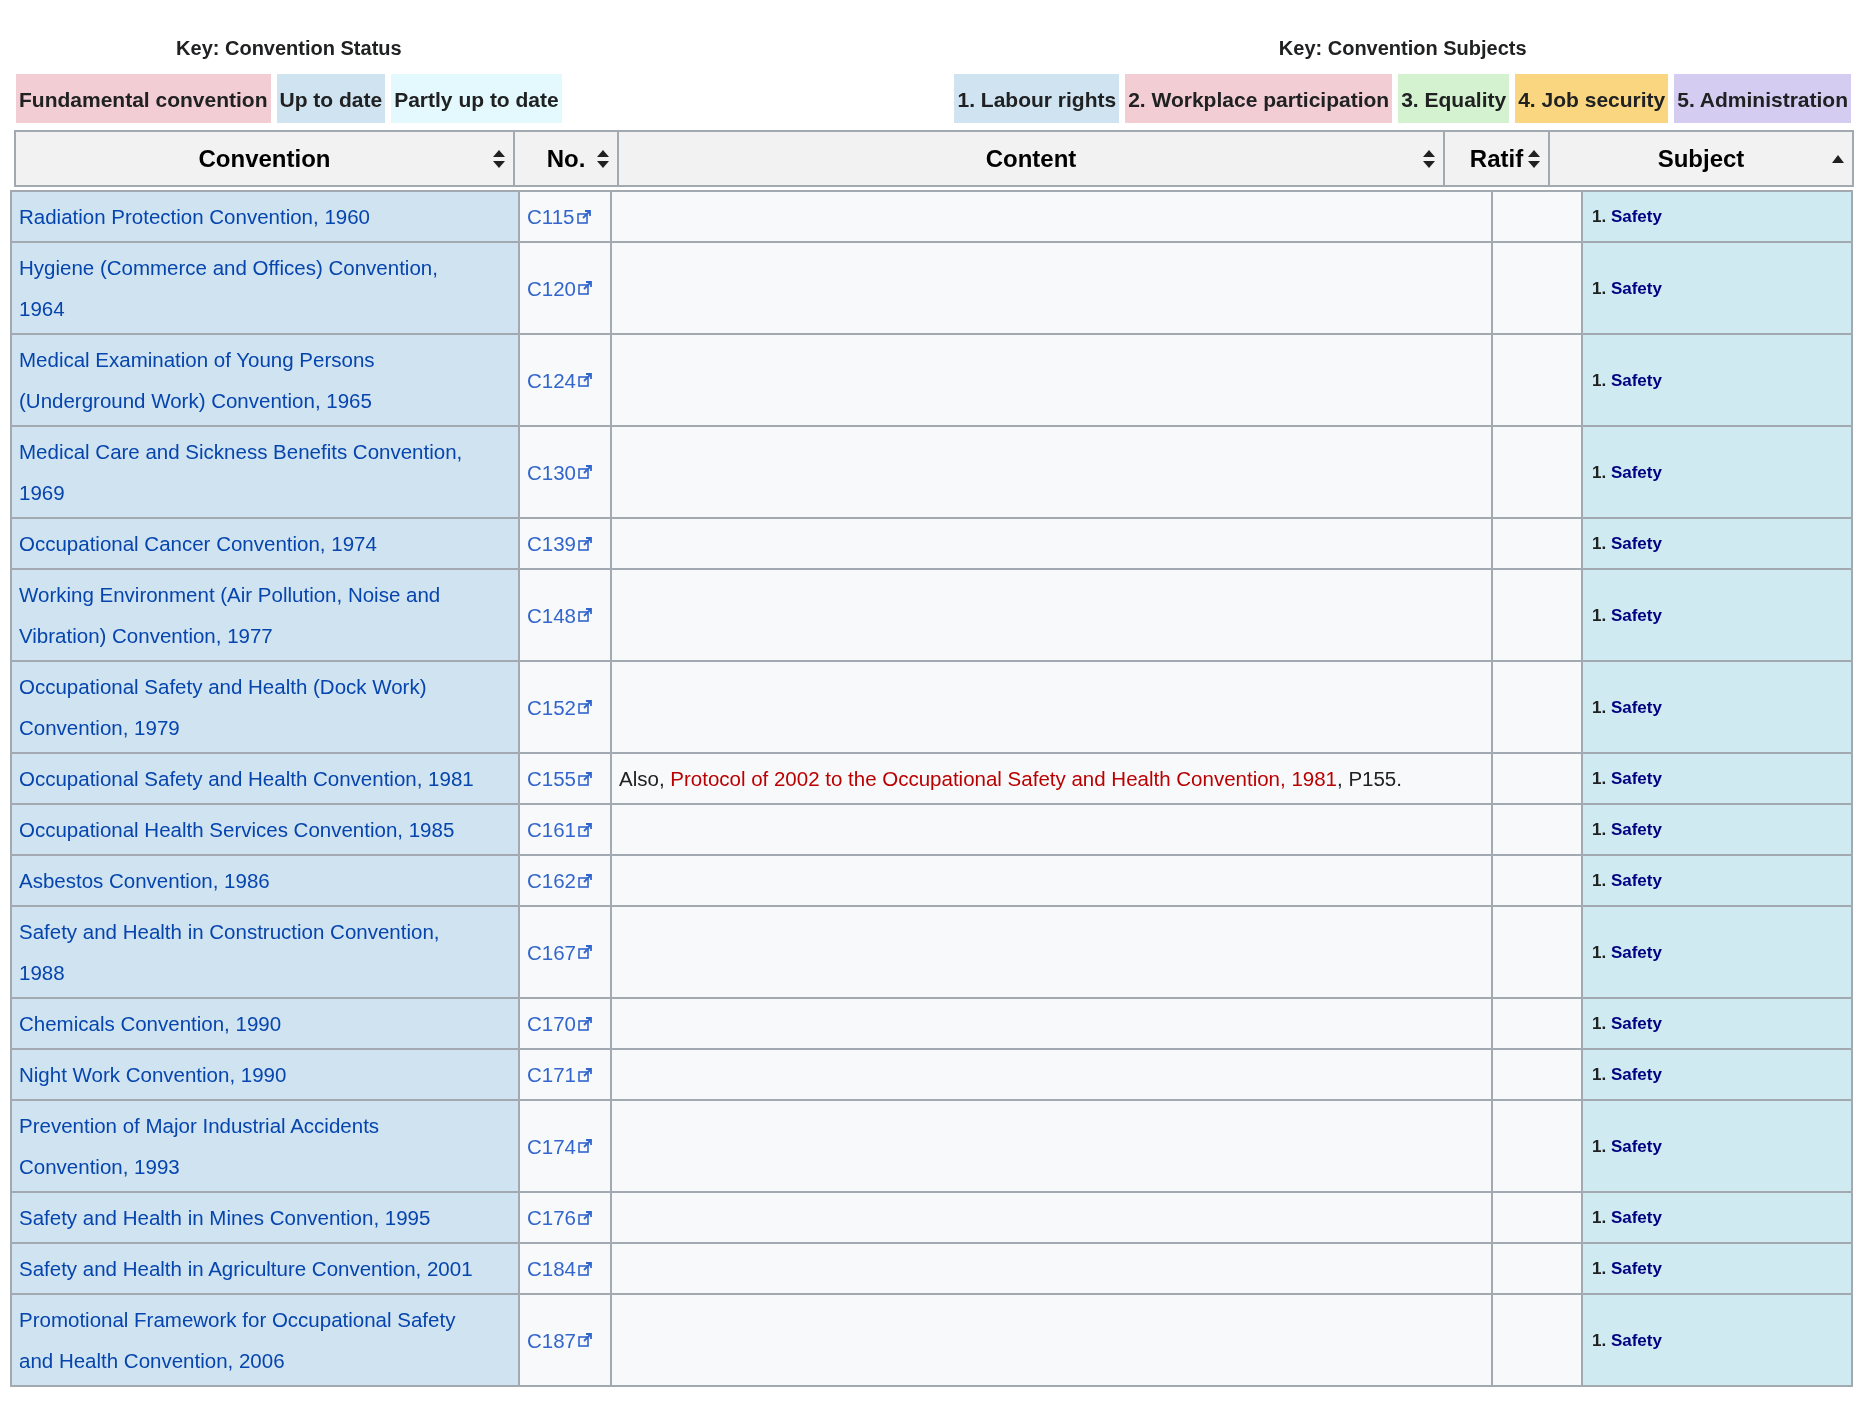 Image resolution: width=1861 pixels, height=1424 pixels. Describe the element at coordinates (1402, 48) in the screenshot. I see `key-title: Key: Convention Subjects` at that location.